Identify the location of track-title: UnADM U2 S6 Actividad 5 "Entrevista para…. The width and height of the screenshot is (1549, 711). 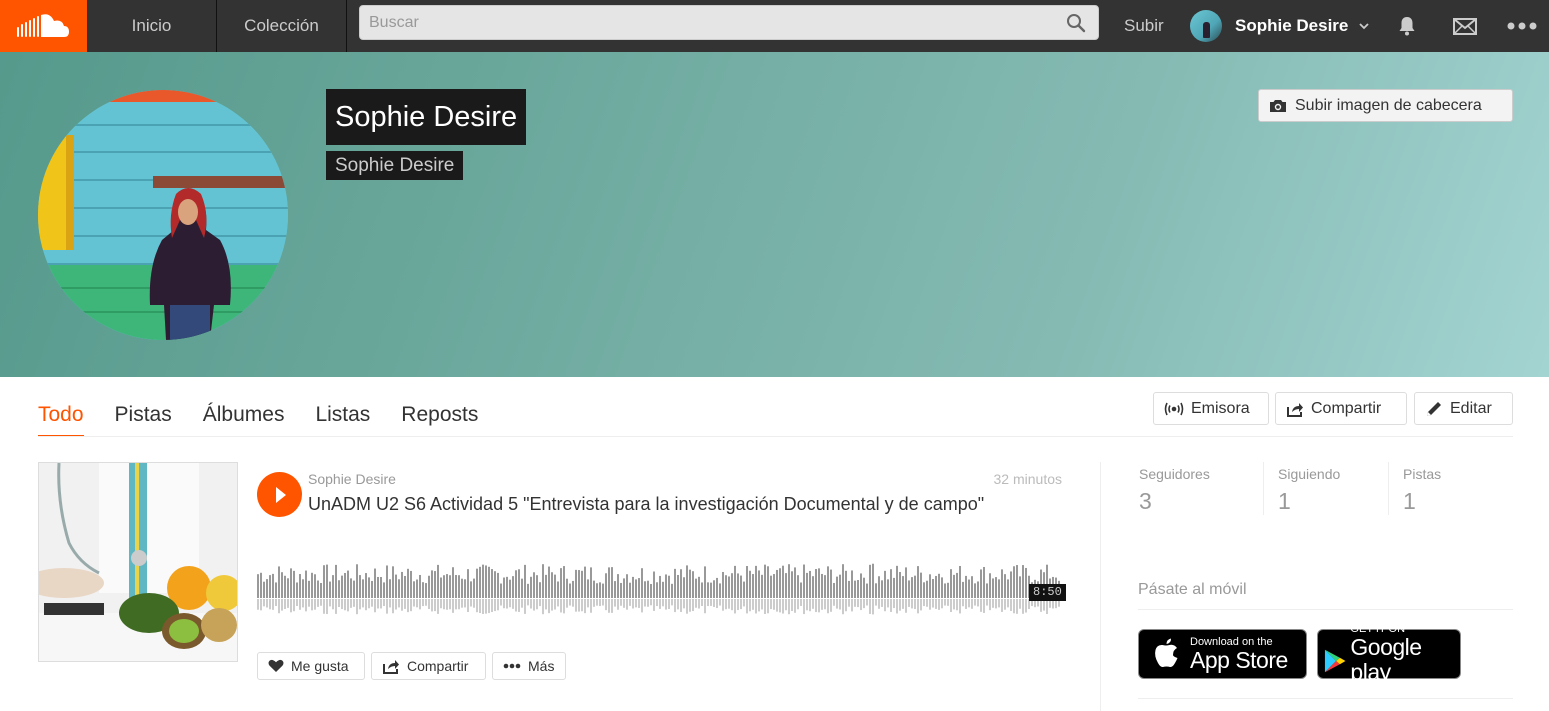
(658, 504).